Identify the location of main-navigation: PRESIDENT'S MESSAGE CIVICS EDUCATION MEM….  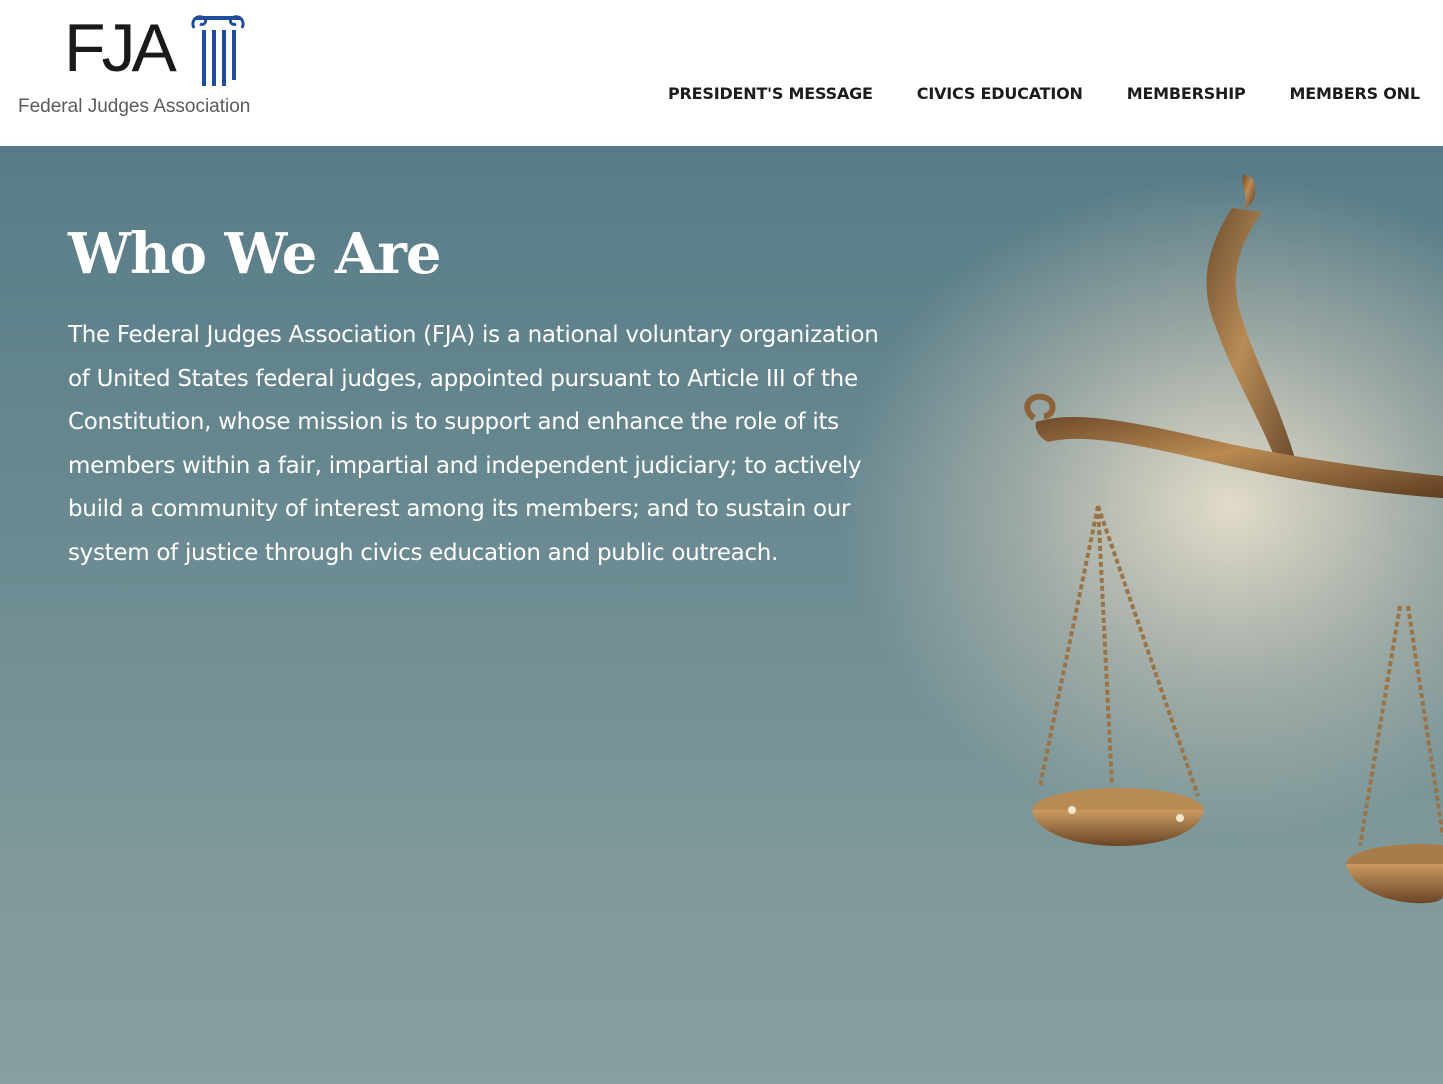
(1055, 93).